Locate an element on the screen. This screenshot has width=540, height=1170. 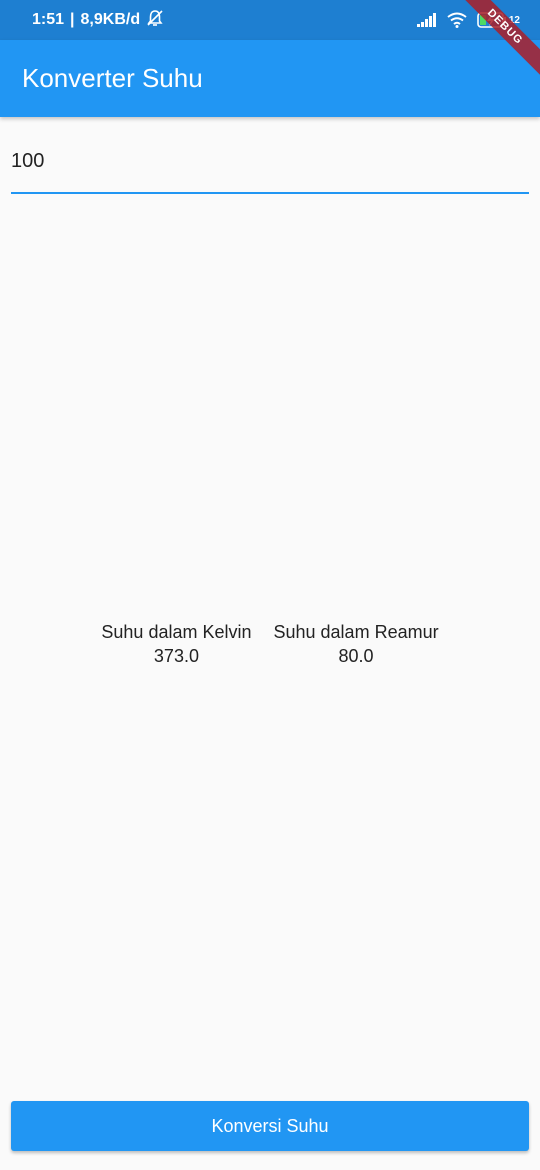
status-right: 12 is located at coordinates (468, 20).